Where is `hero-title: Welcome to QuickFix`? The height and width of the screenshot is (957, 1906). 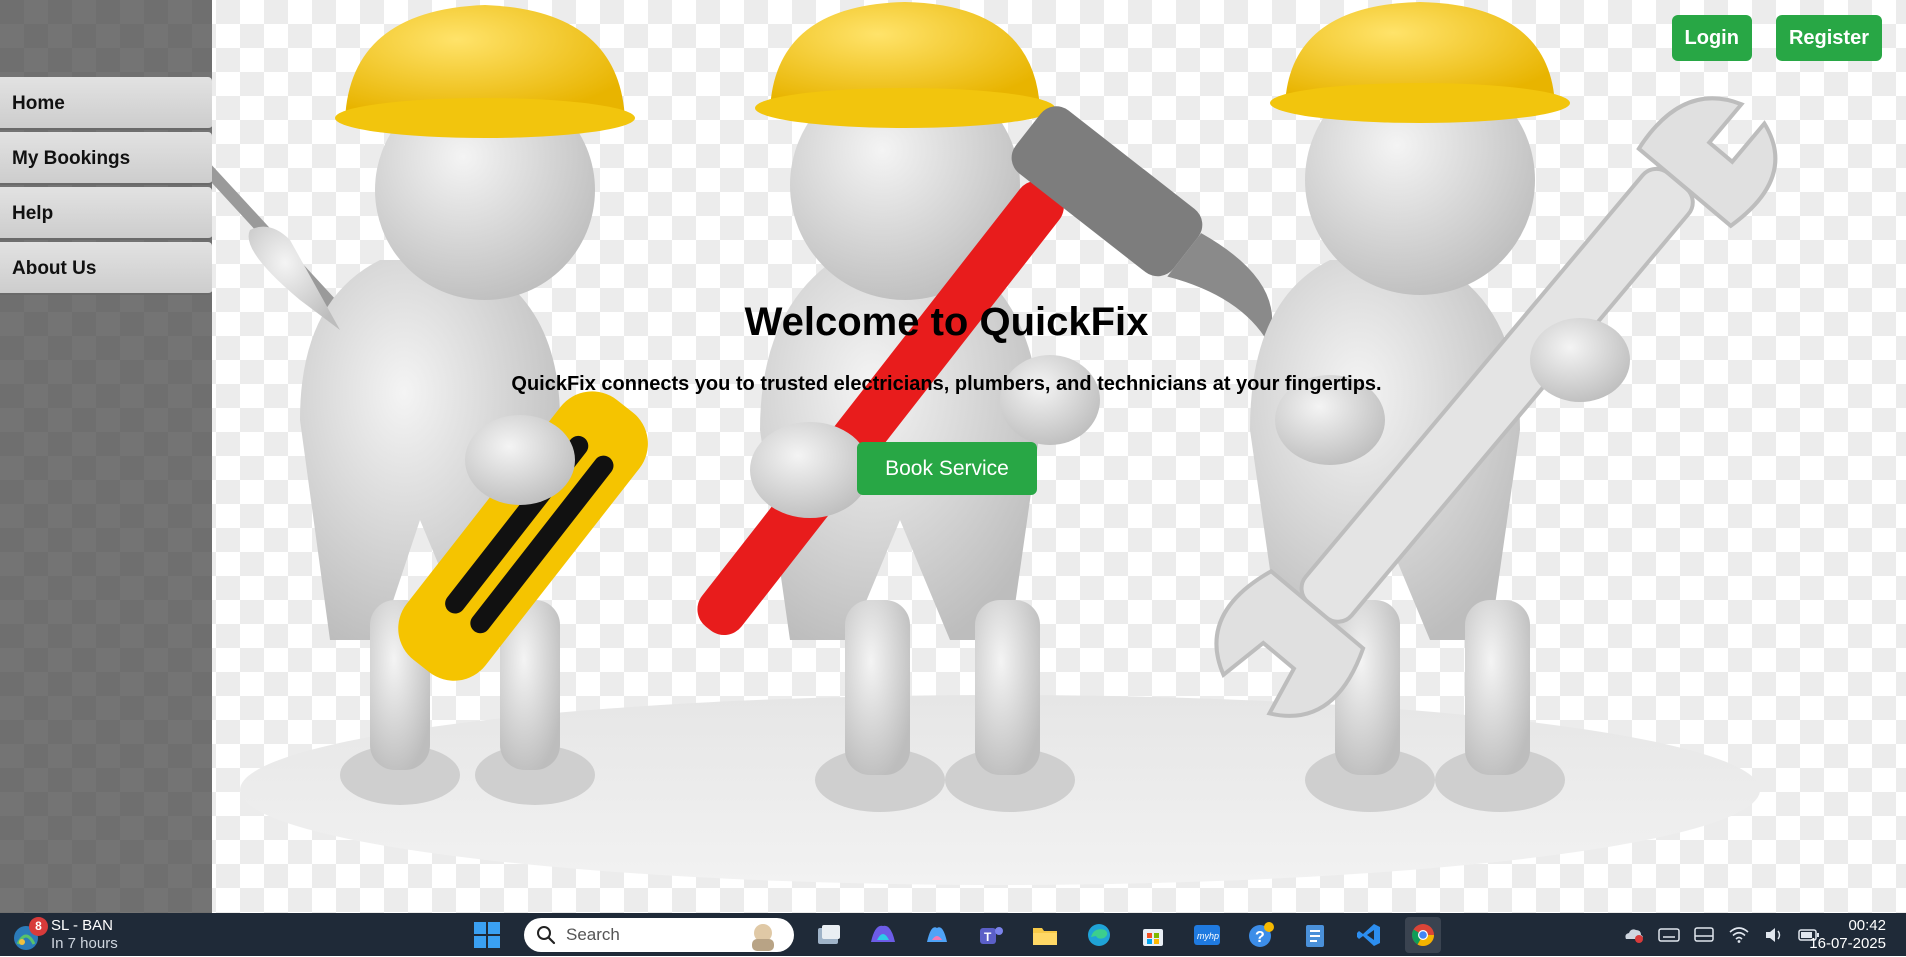 hero-title: Welcome to QuickFix is located at coordinates (946, 322).